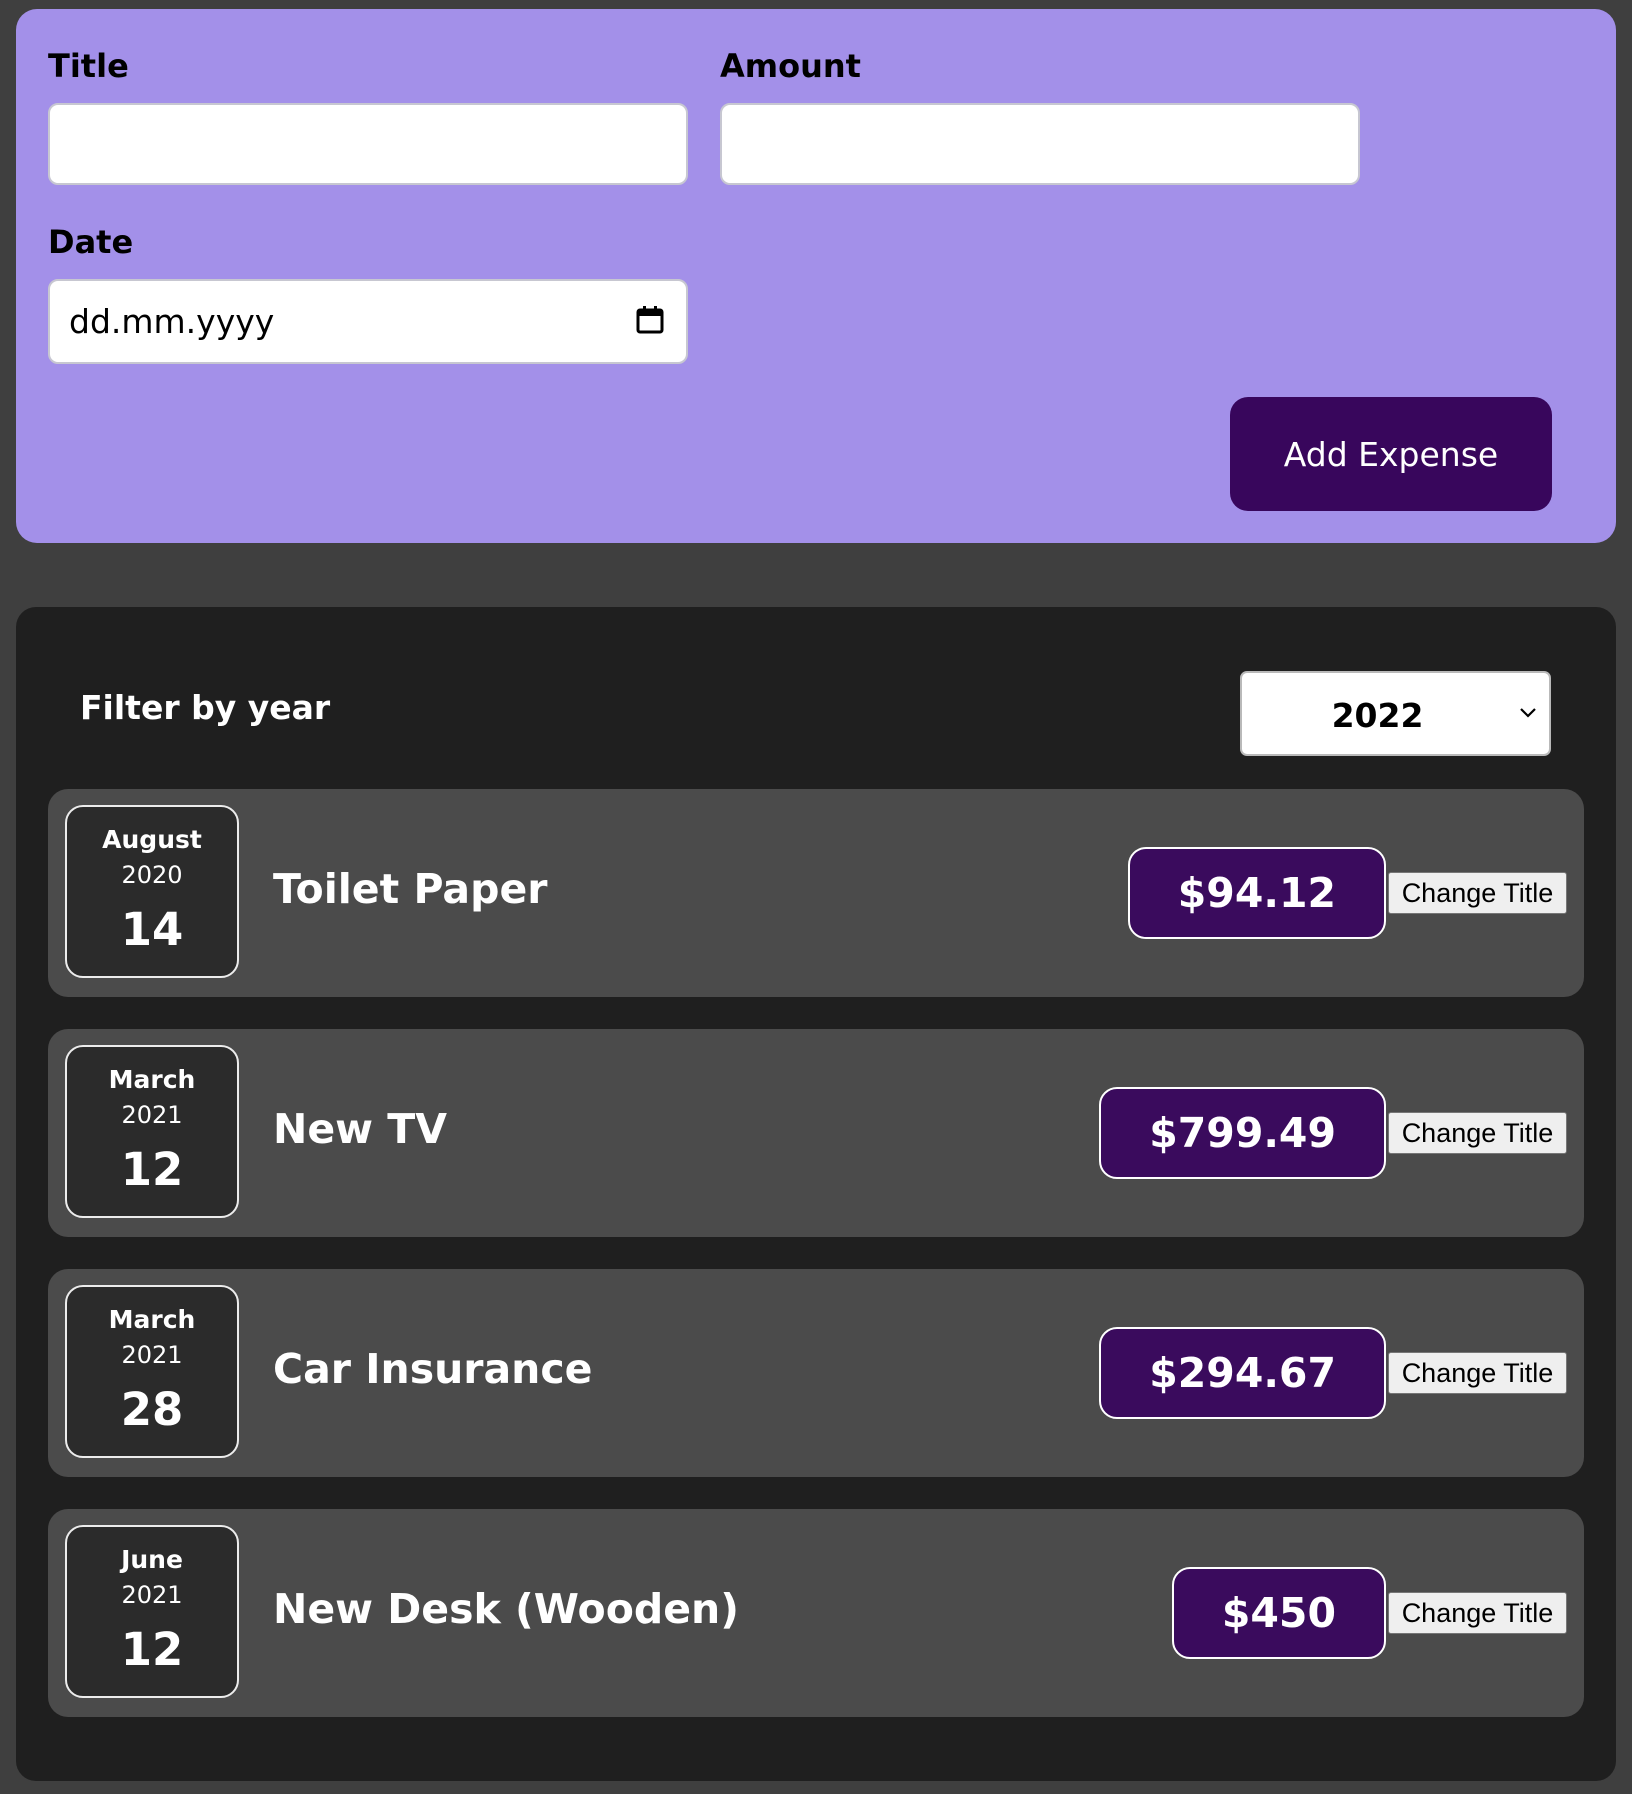 The width and height of the screenshot is (1632, 1794). Describe the element at coordinates (152, 1611) in the screenshot. I see `expense-date: June 2021 12` at that location.